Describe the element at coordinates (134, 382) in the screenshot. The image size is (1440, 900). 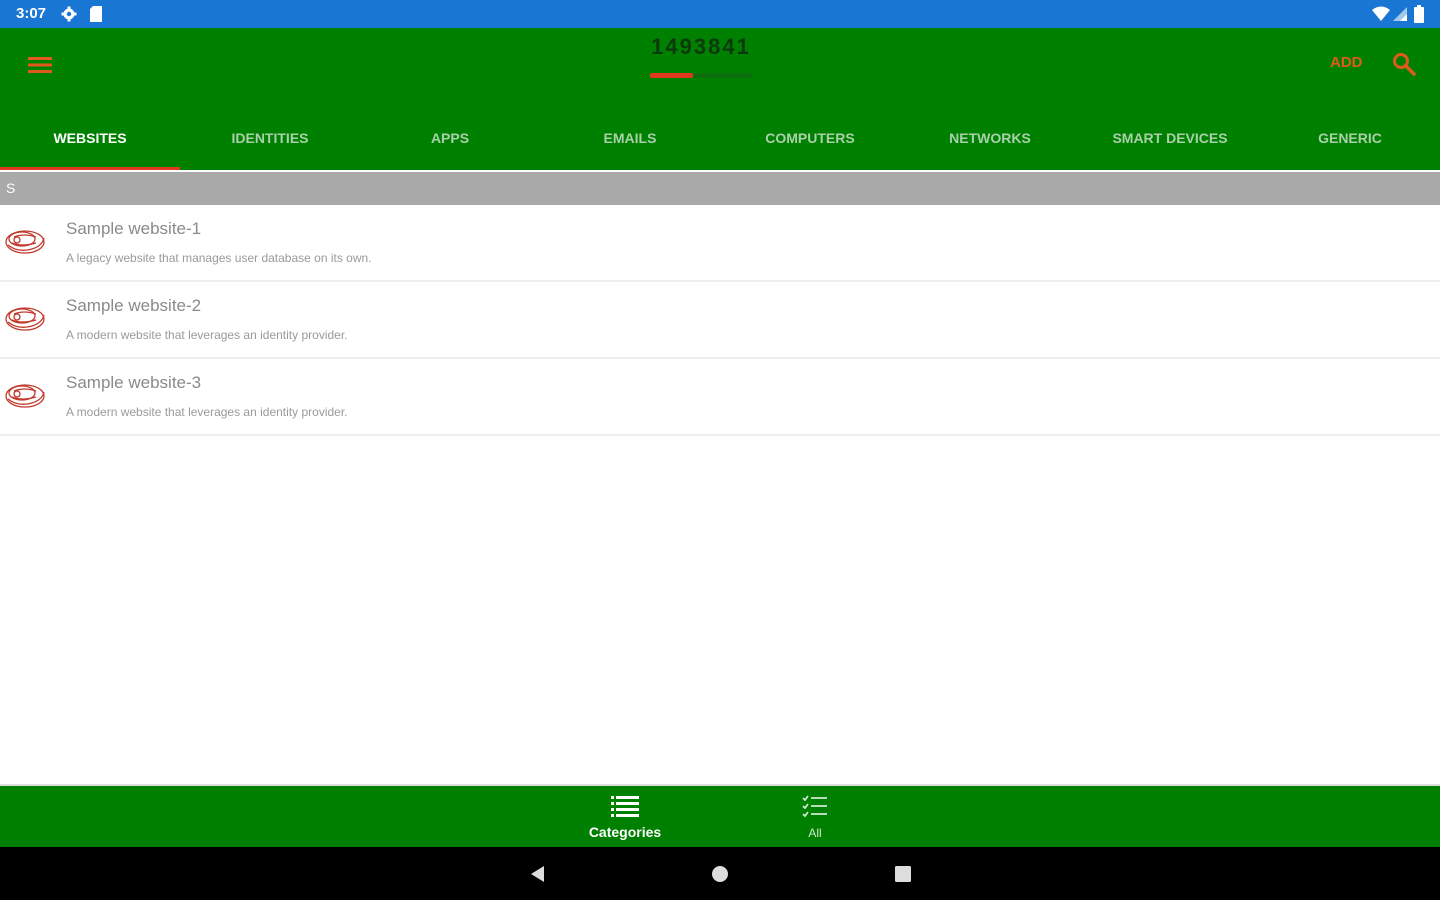
I see `item-title: Sample website-3` at that location.